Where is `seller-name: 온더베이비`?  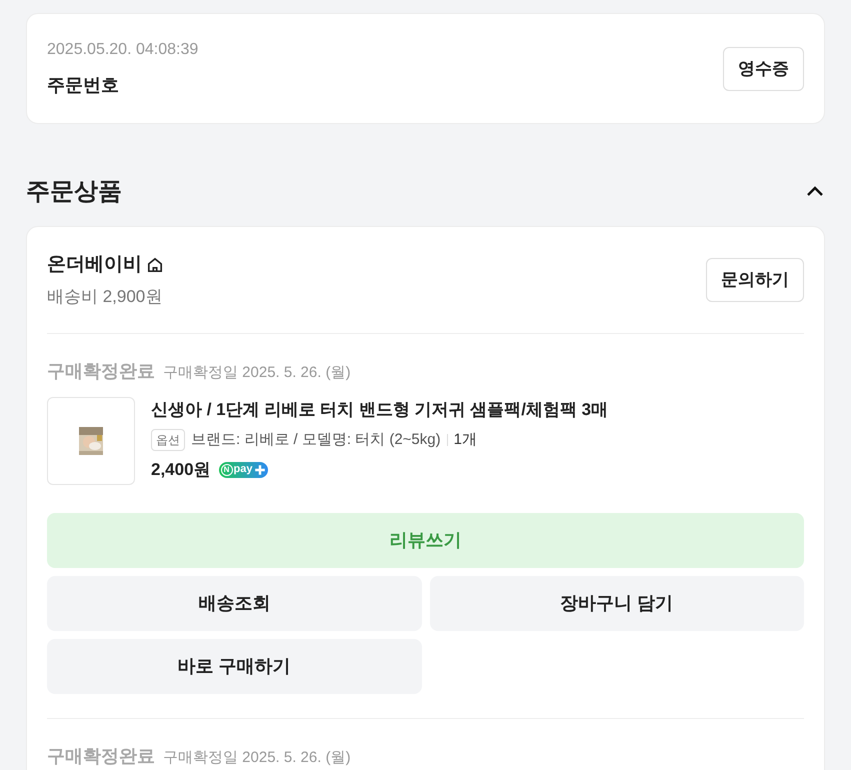 seller-name: 온더베이비 is located at coordinates (94, 265).